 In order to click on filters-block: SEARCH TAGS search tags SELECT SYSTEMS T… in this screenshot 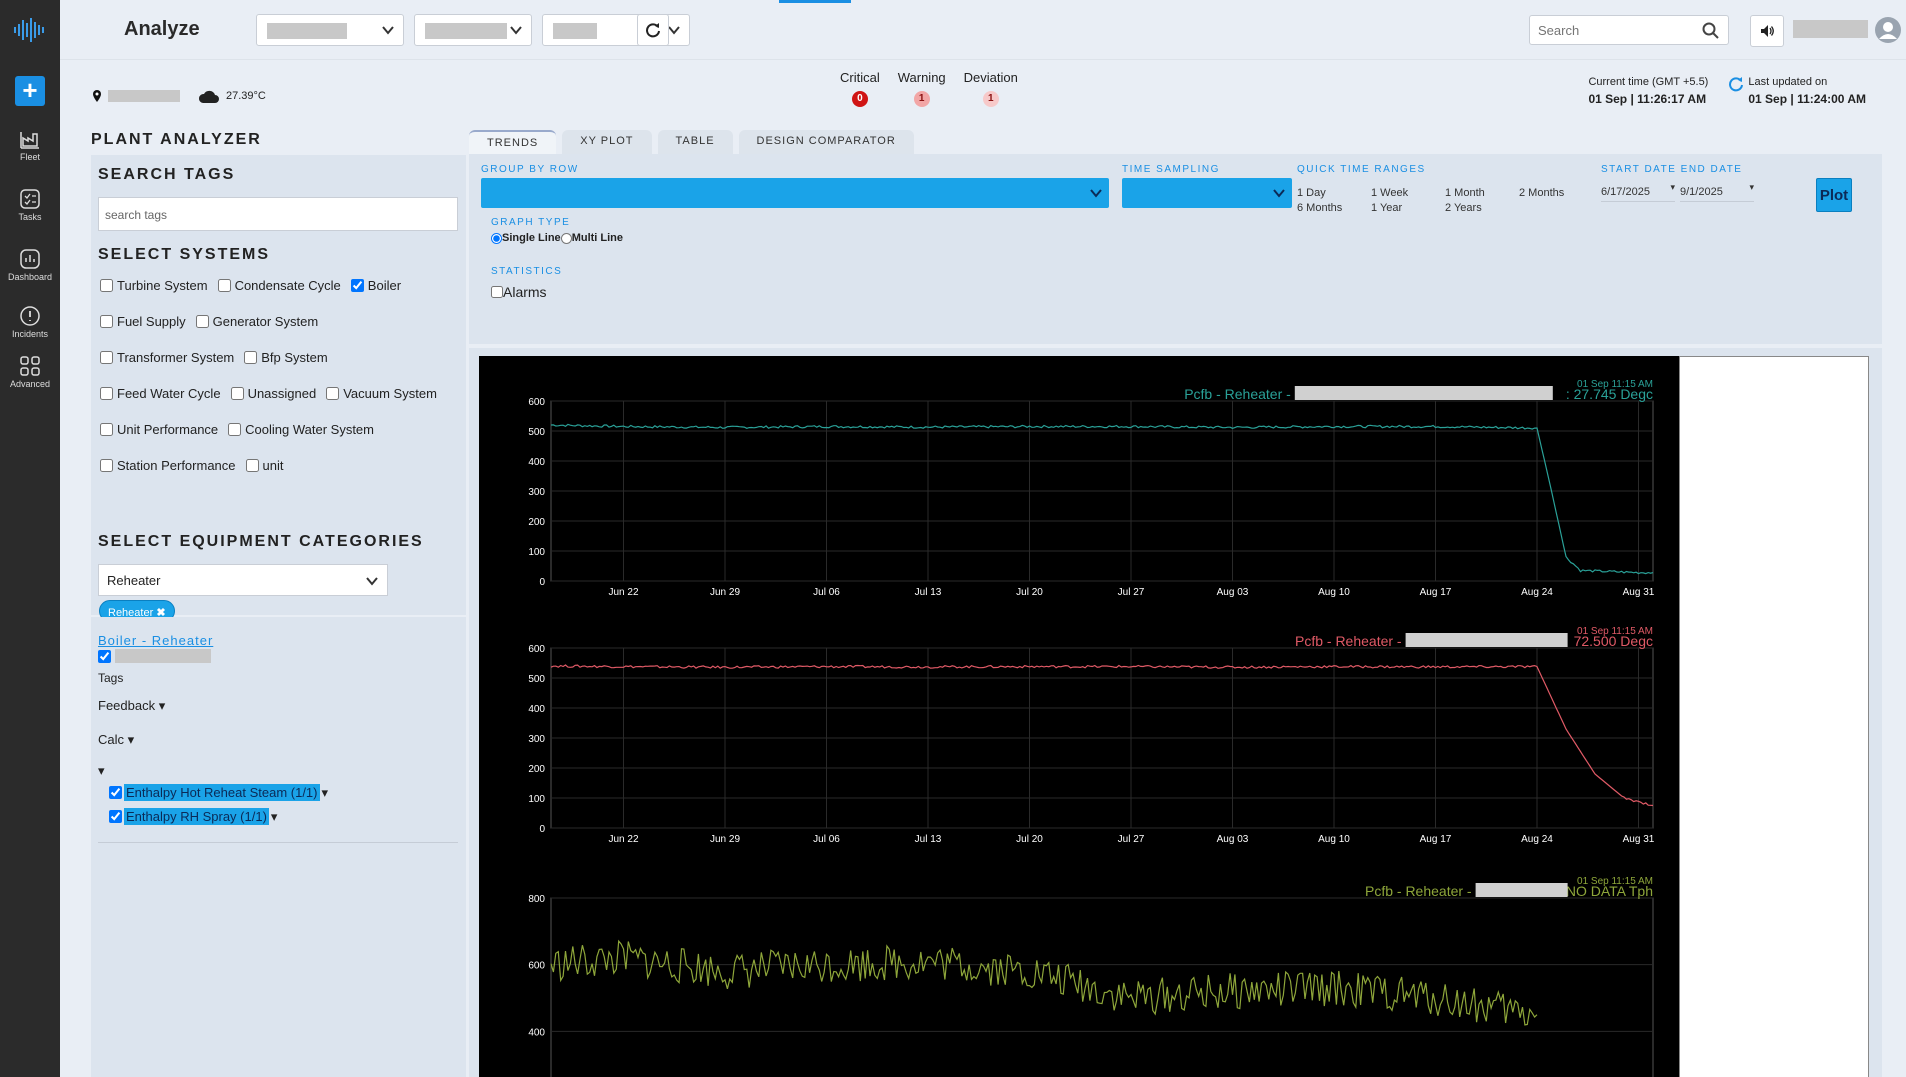, I will do `click(278, 388)`.